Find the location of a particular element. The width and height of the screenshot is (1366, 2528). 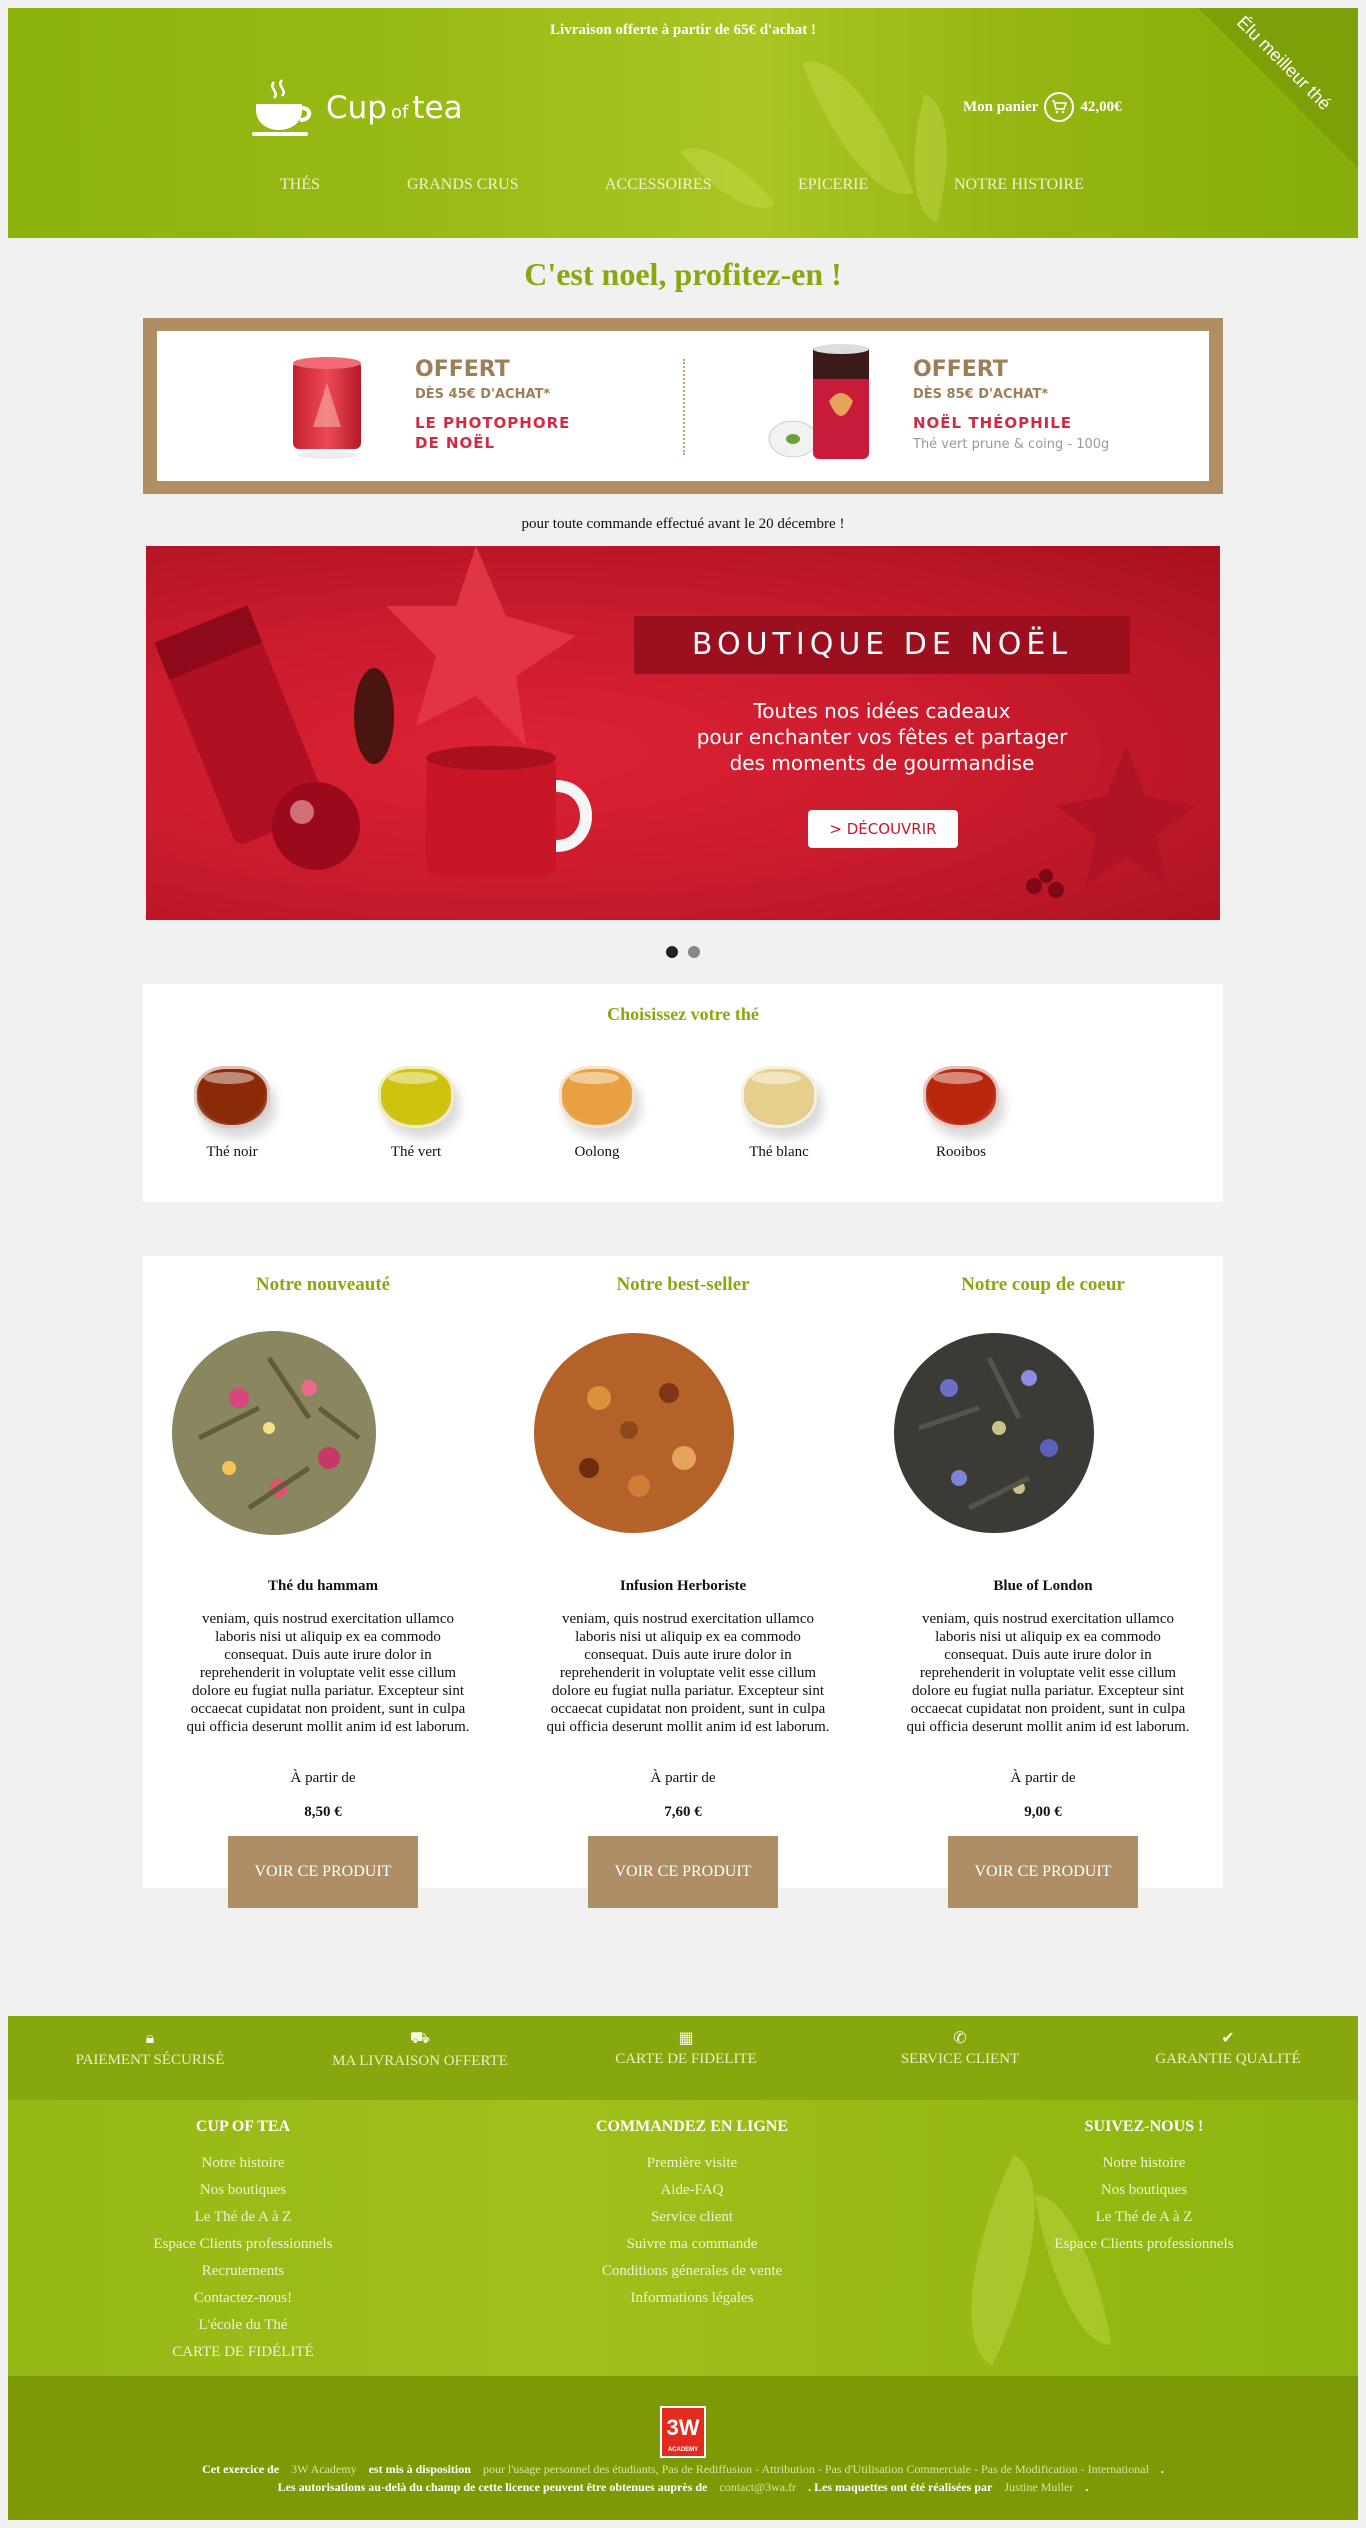

offer1-title: OFFERT is located at coordinates (462, 369).